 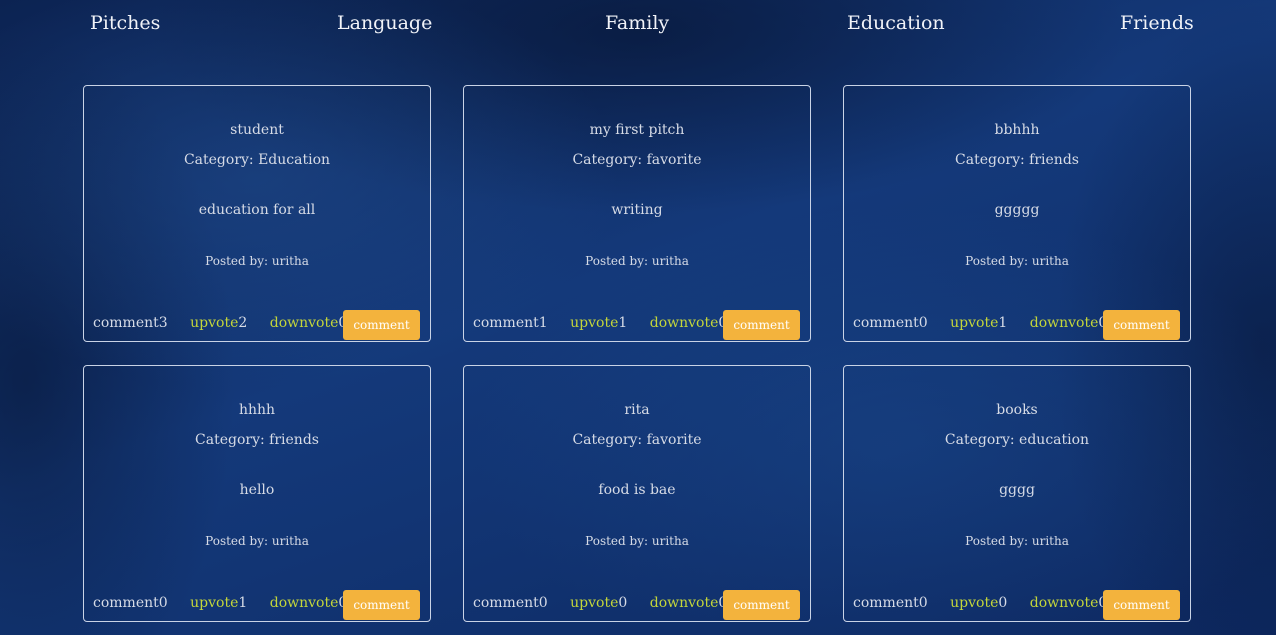 I want to click on nav-link-family: Family, so click(x=637, y=23).